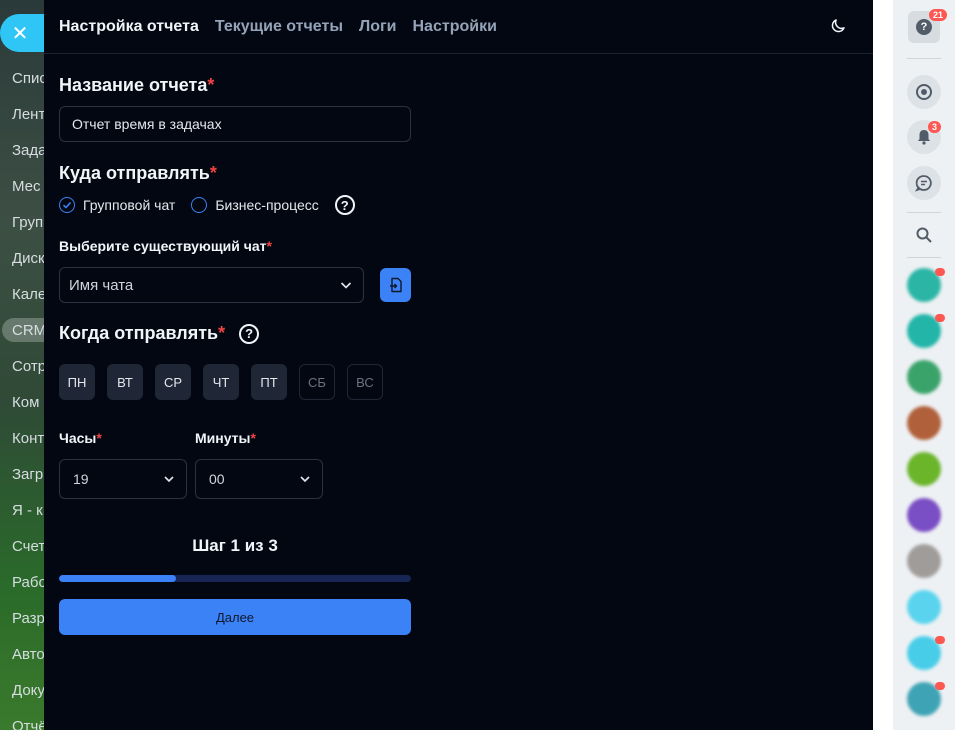 The height and width of the screenshot is (730, 955). I want to click on bg-menu-item: Конт, so click(28, 438).